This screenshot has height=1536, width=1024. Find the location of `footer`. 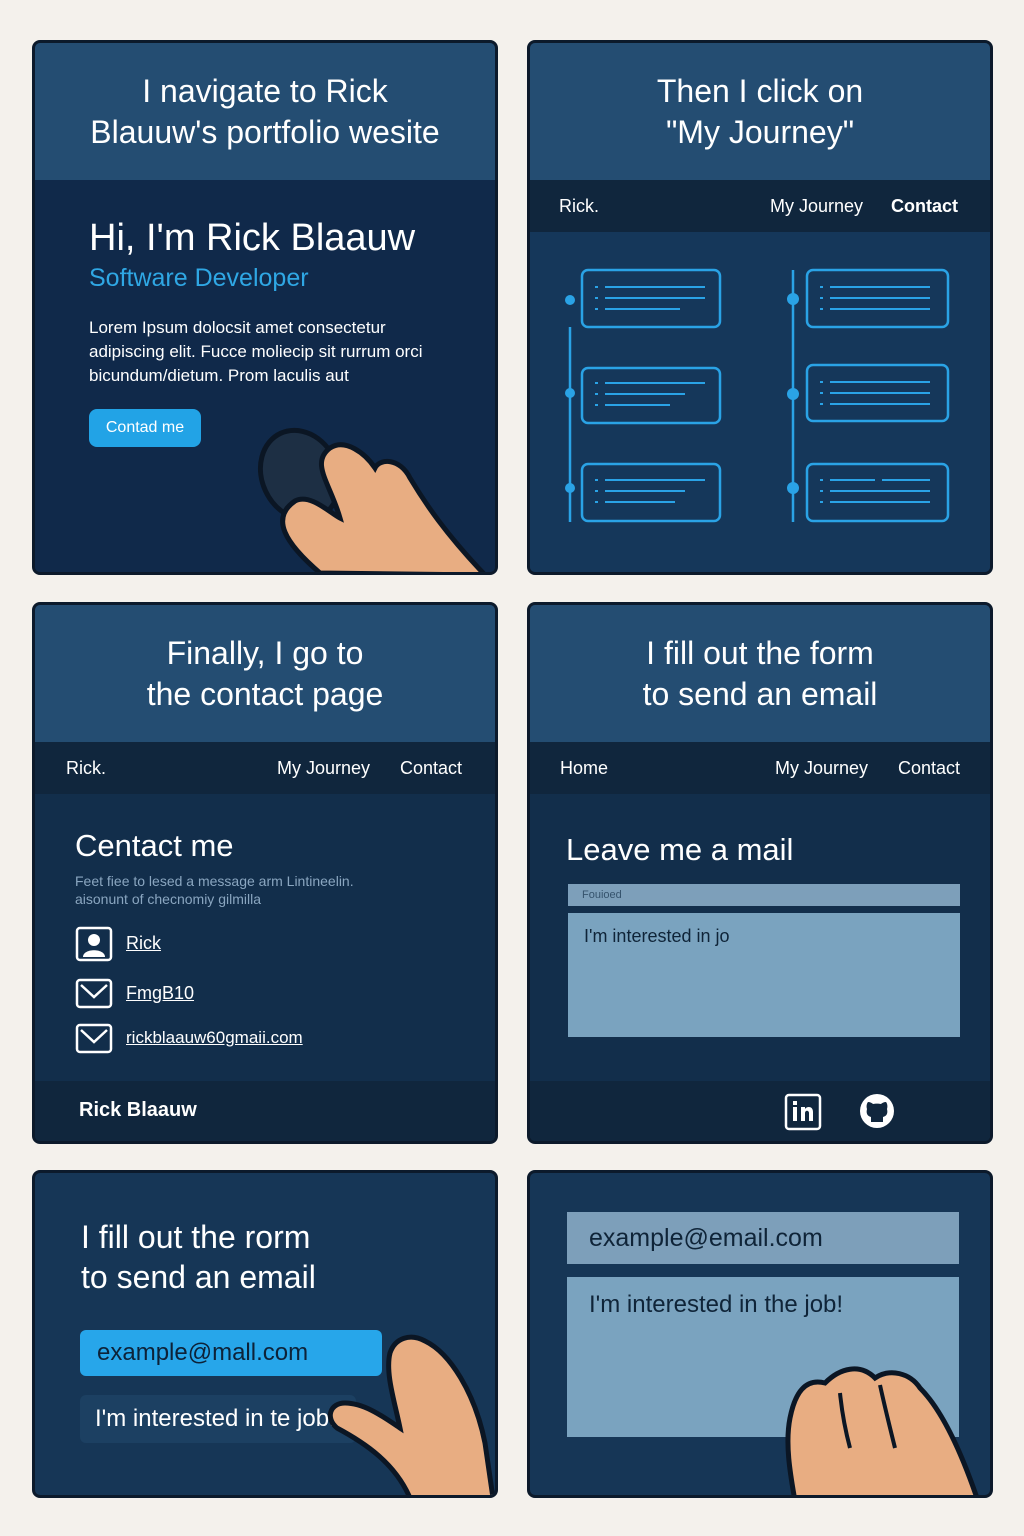

footer is located at coordinates (760, 1111).